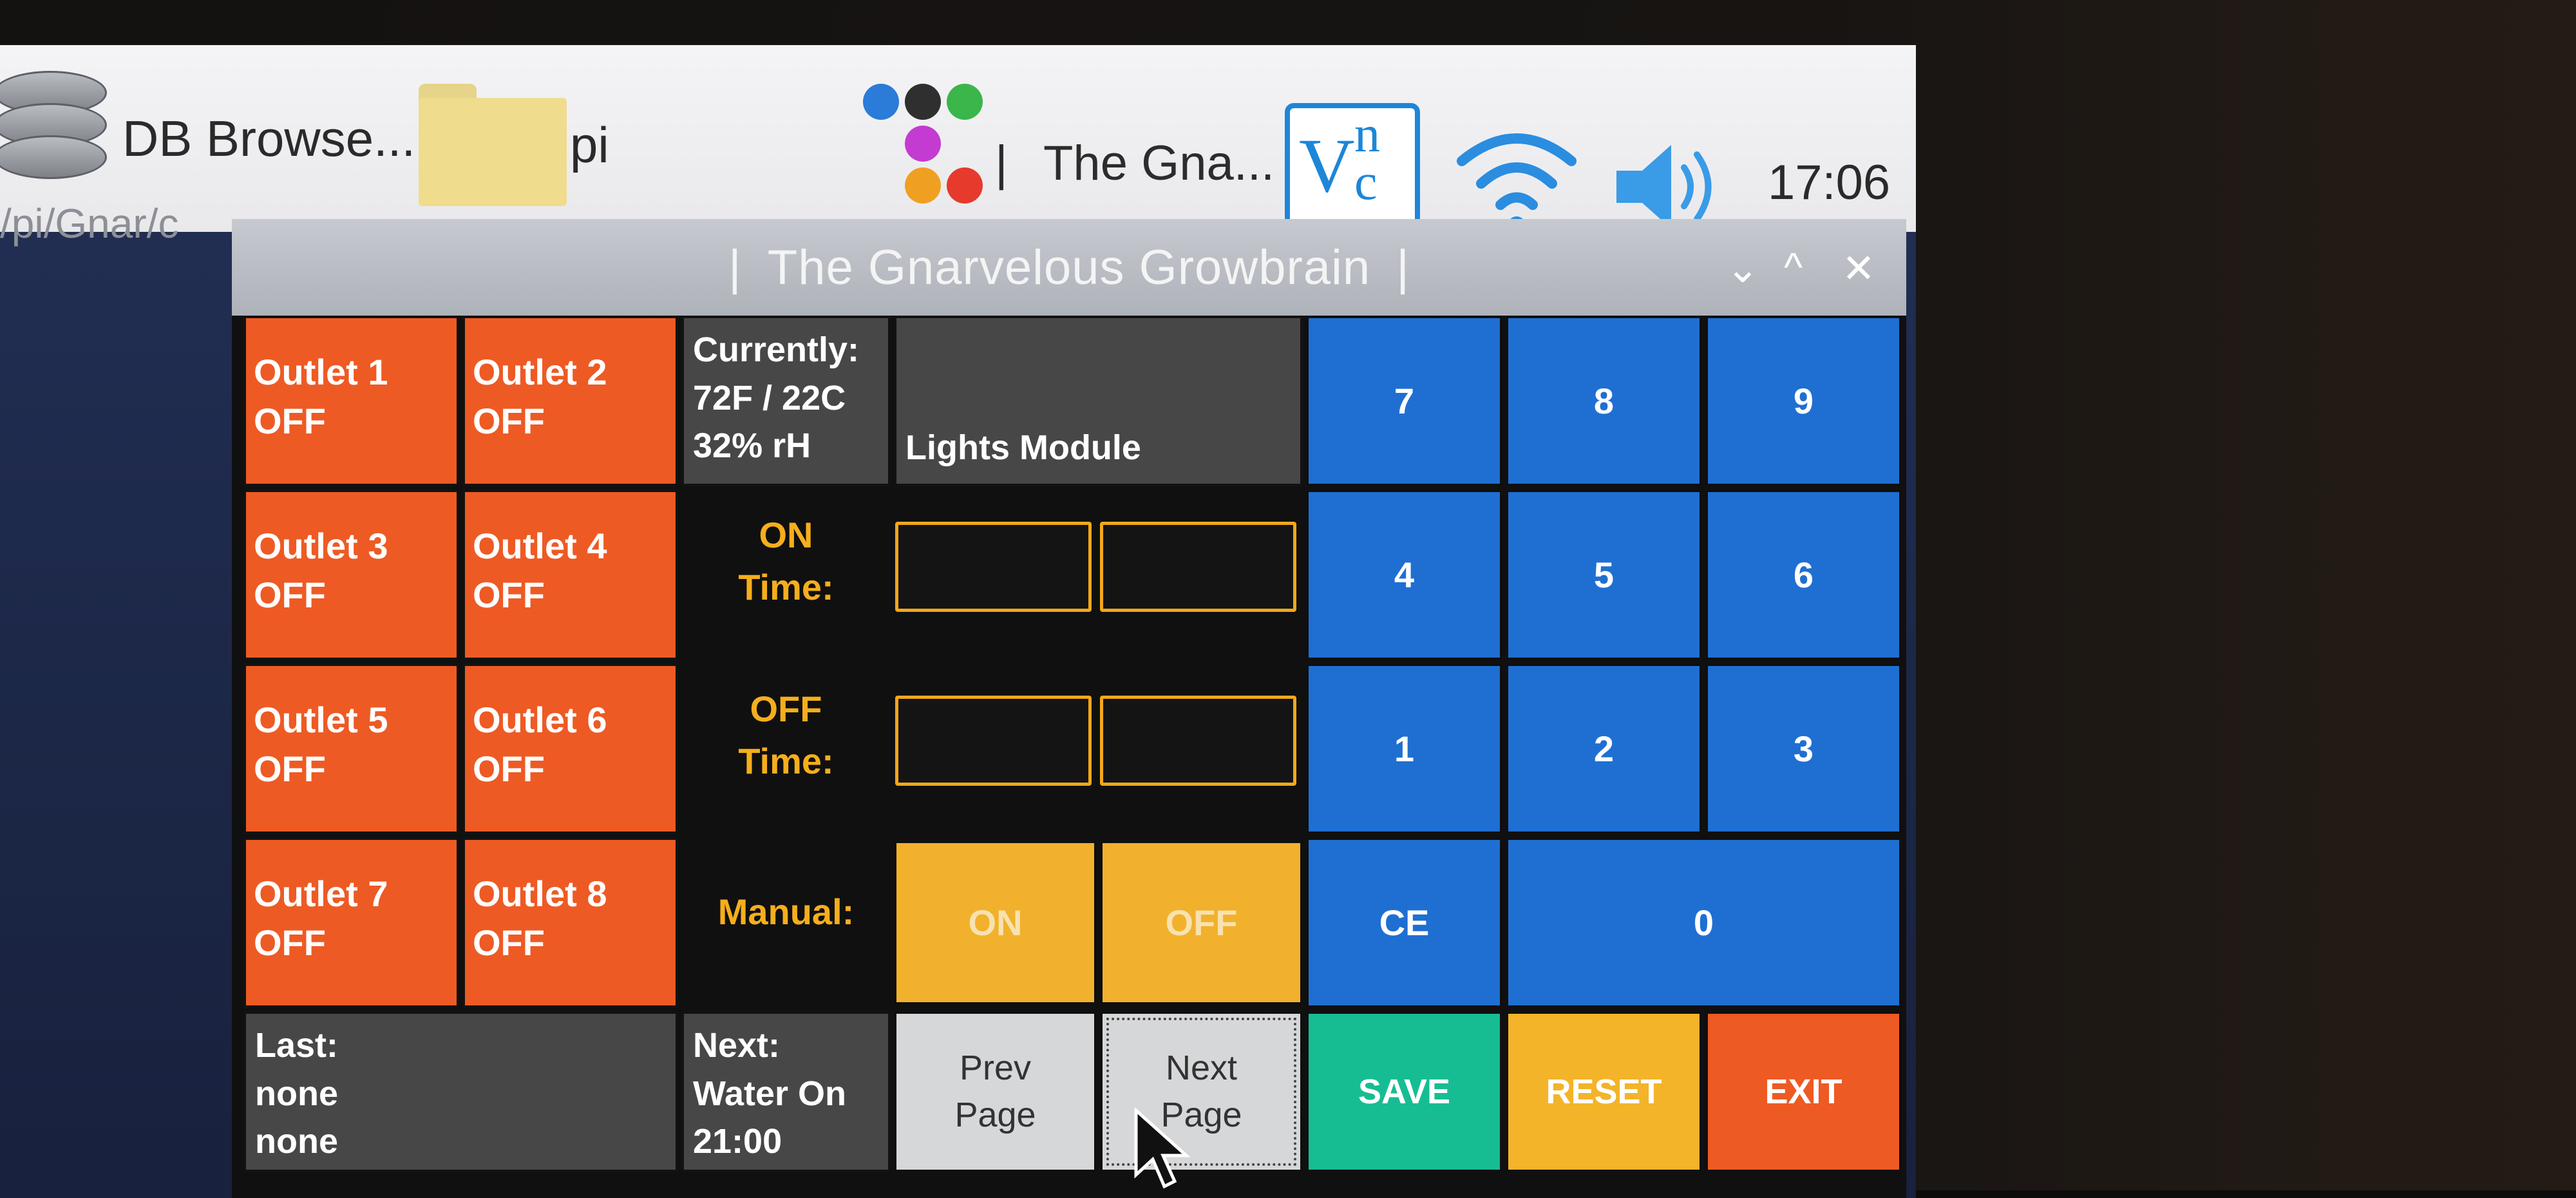  I want to click on window-title: The Gnarvelous Growbrain, so click(1069, 267).